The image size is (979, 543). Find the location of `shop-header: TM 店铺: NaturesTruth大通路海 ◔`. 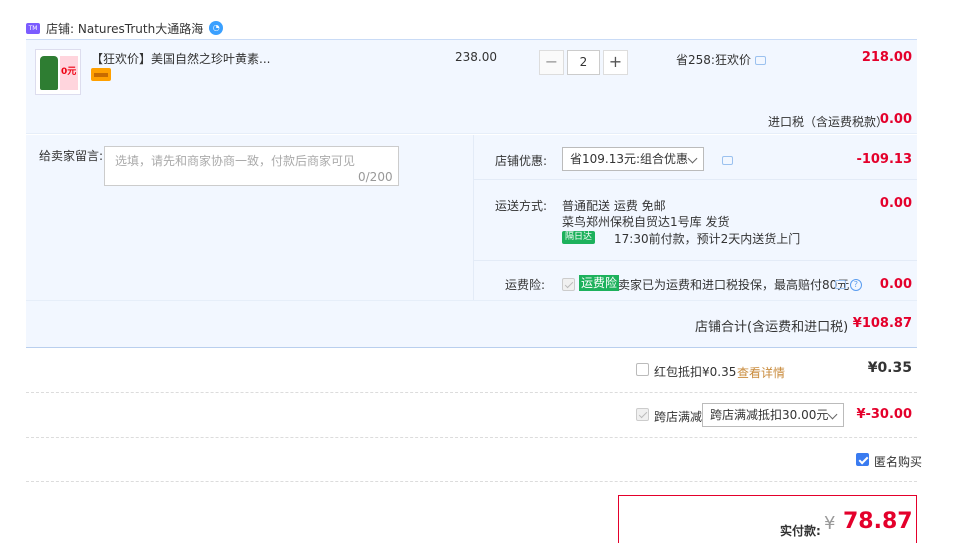

shop-header: TM 店铺: NaturesTruth大通路海 ◔ is located at coordinates (125, 28).